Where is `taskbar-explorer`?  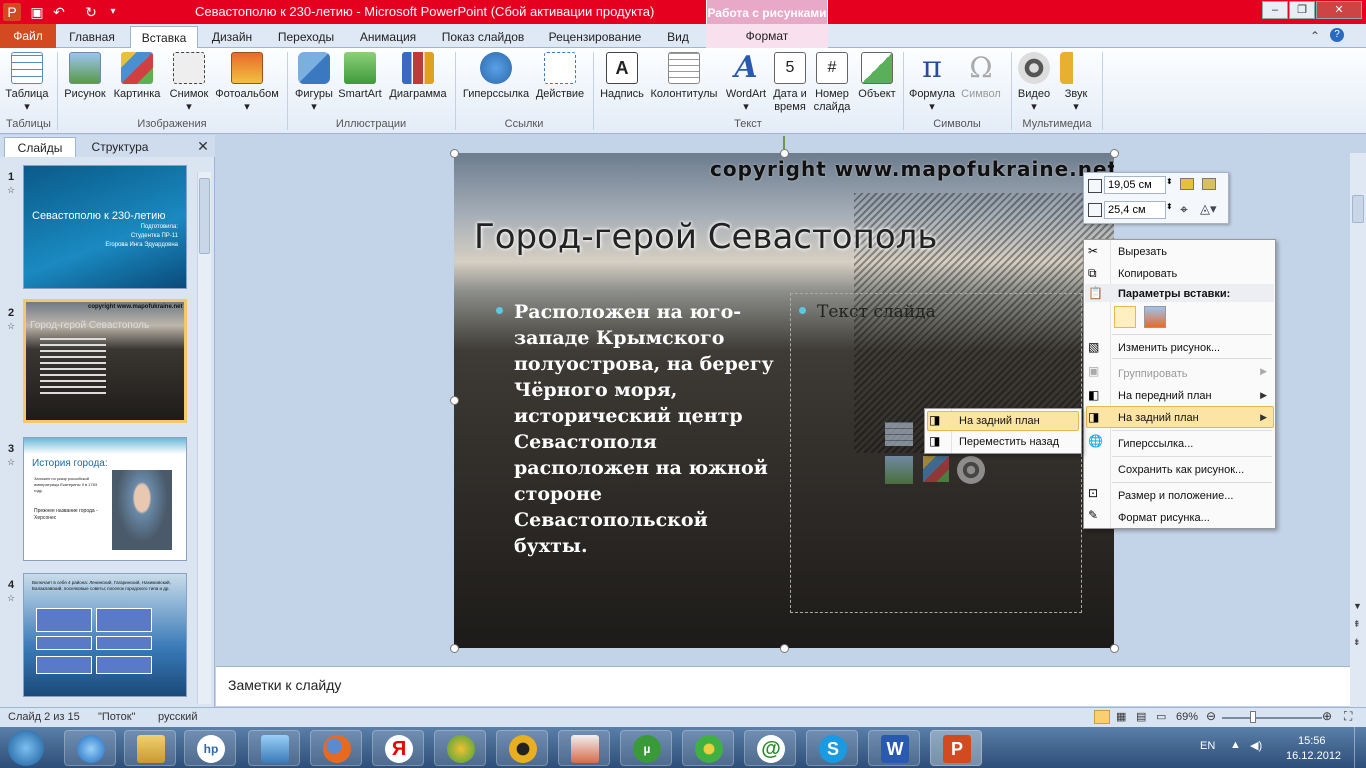 taskbar-explorer is located at coordinates (150, 748).